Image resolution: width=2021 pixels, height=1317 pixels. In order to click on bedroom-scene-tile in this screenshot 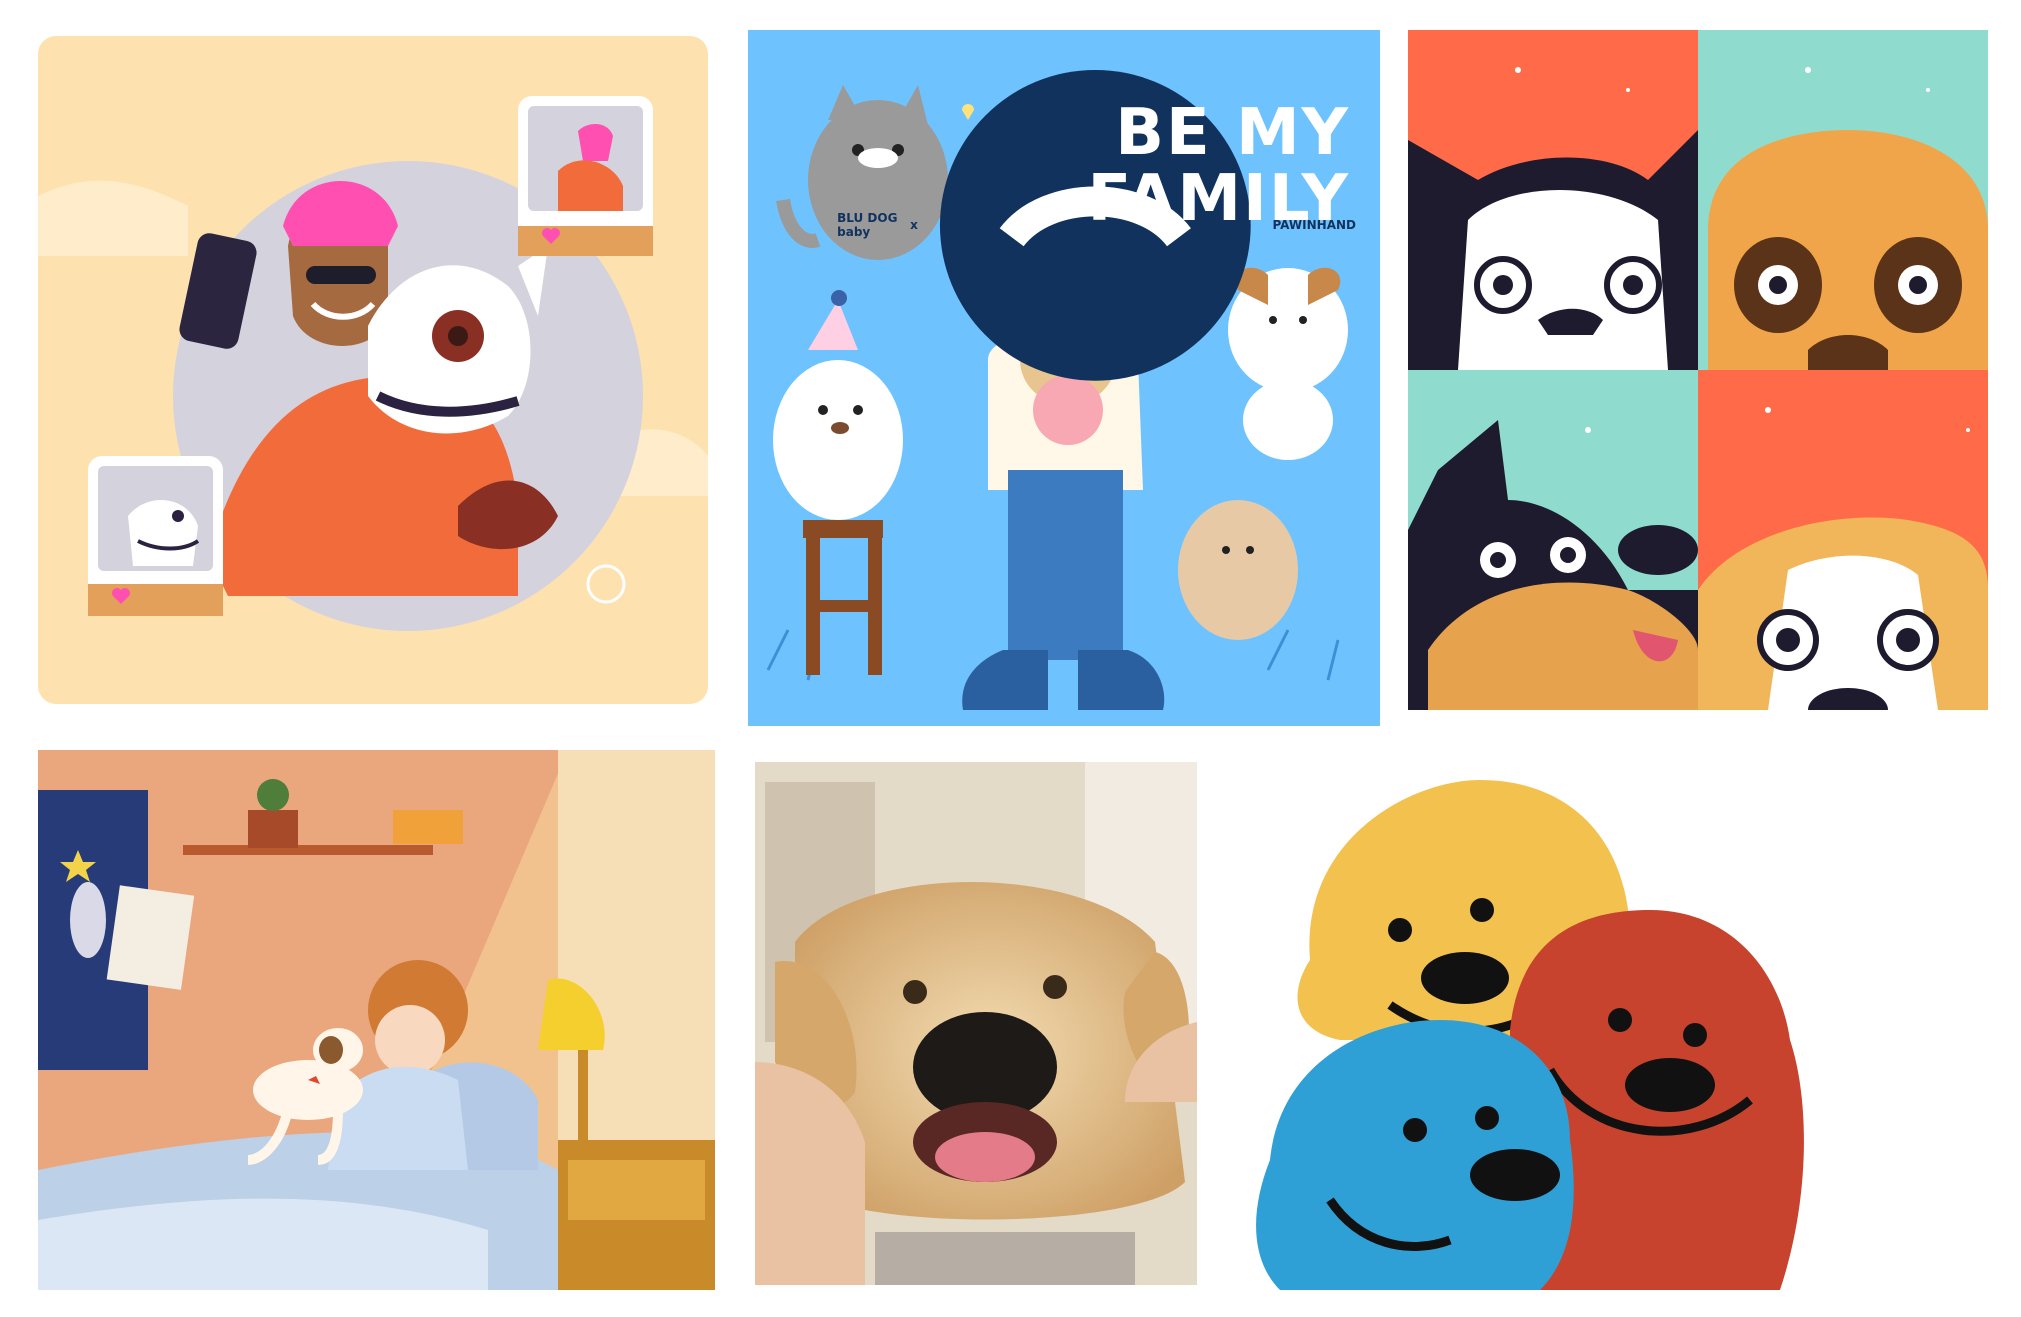, I will do `click(376, 1020)`.